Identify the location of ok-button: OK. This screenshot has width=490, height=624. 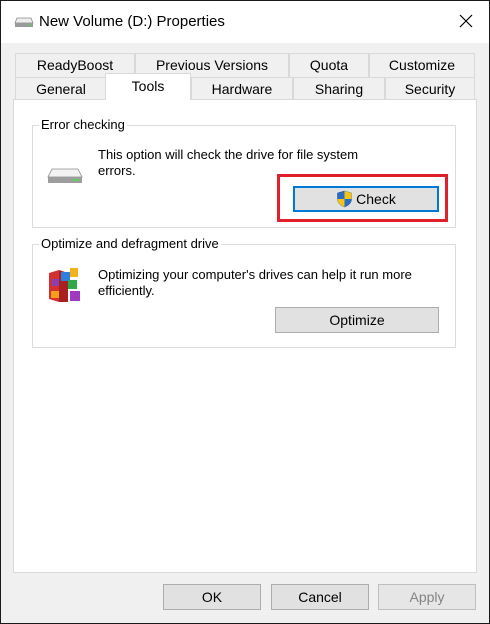
(212, 597).